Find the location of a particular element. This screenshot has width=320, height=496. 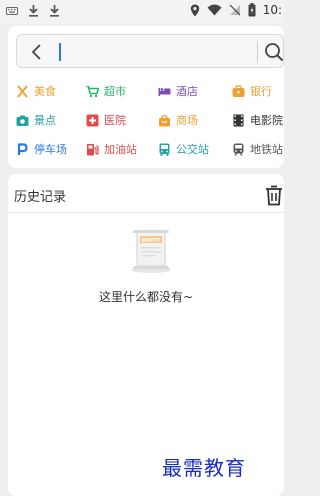

hospital-icon is located at coordinates (92, 120).